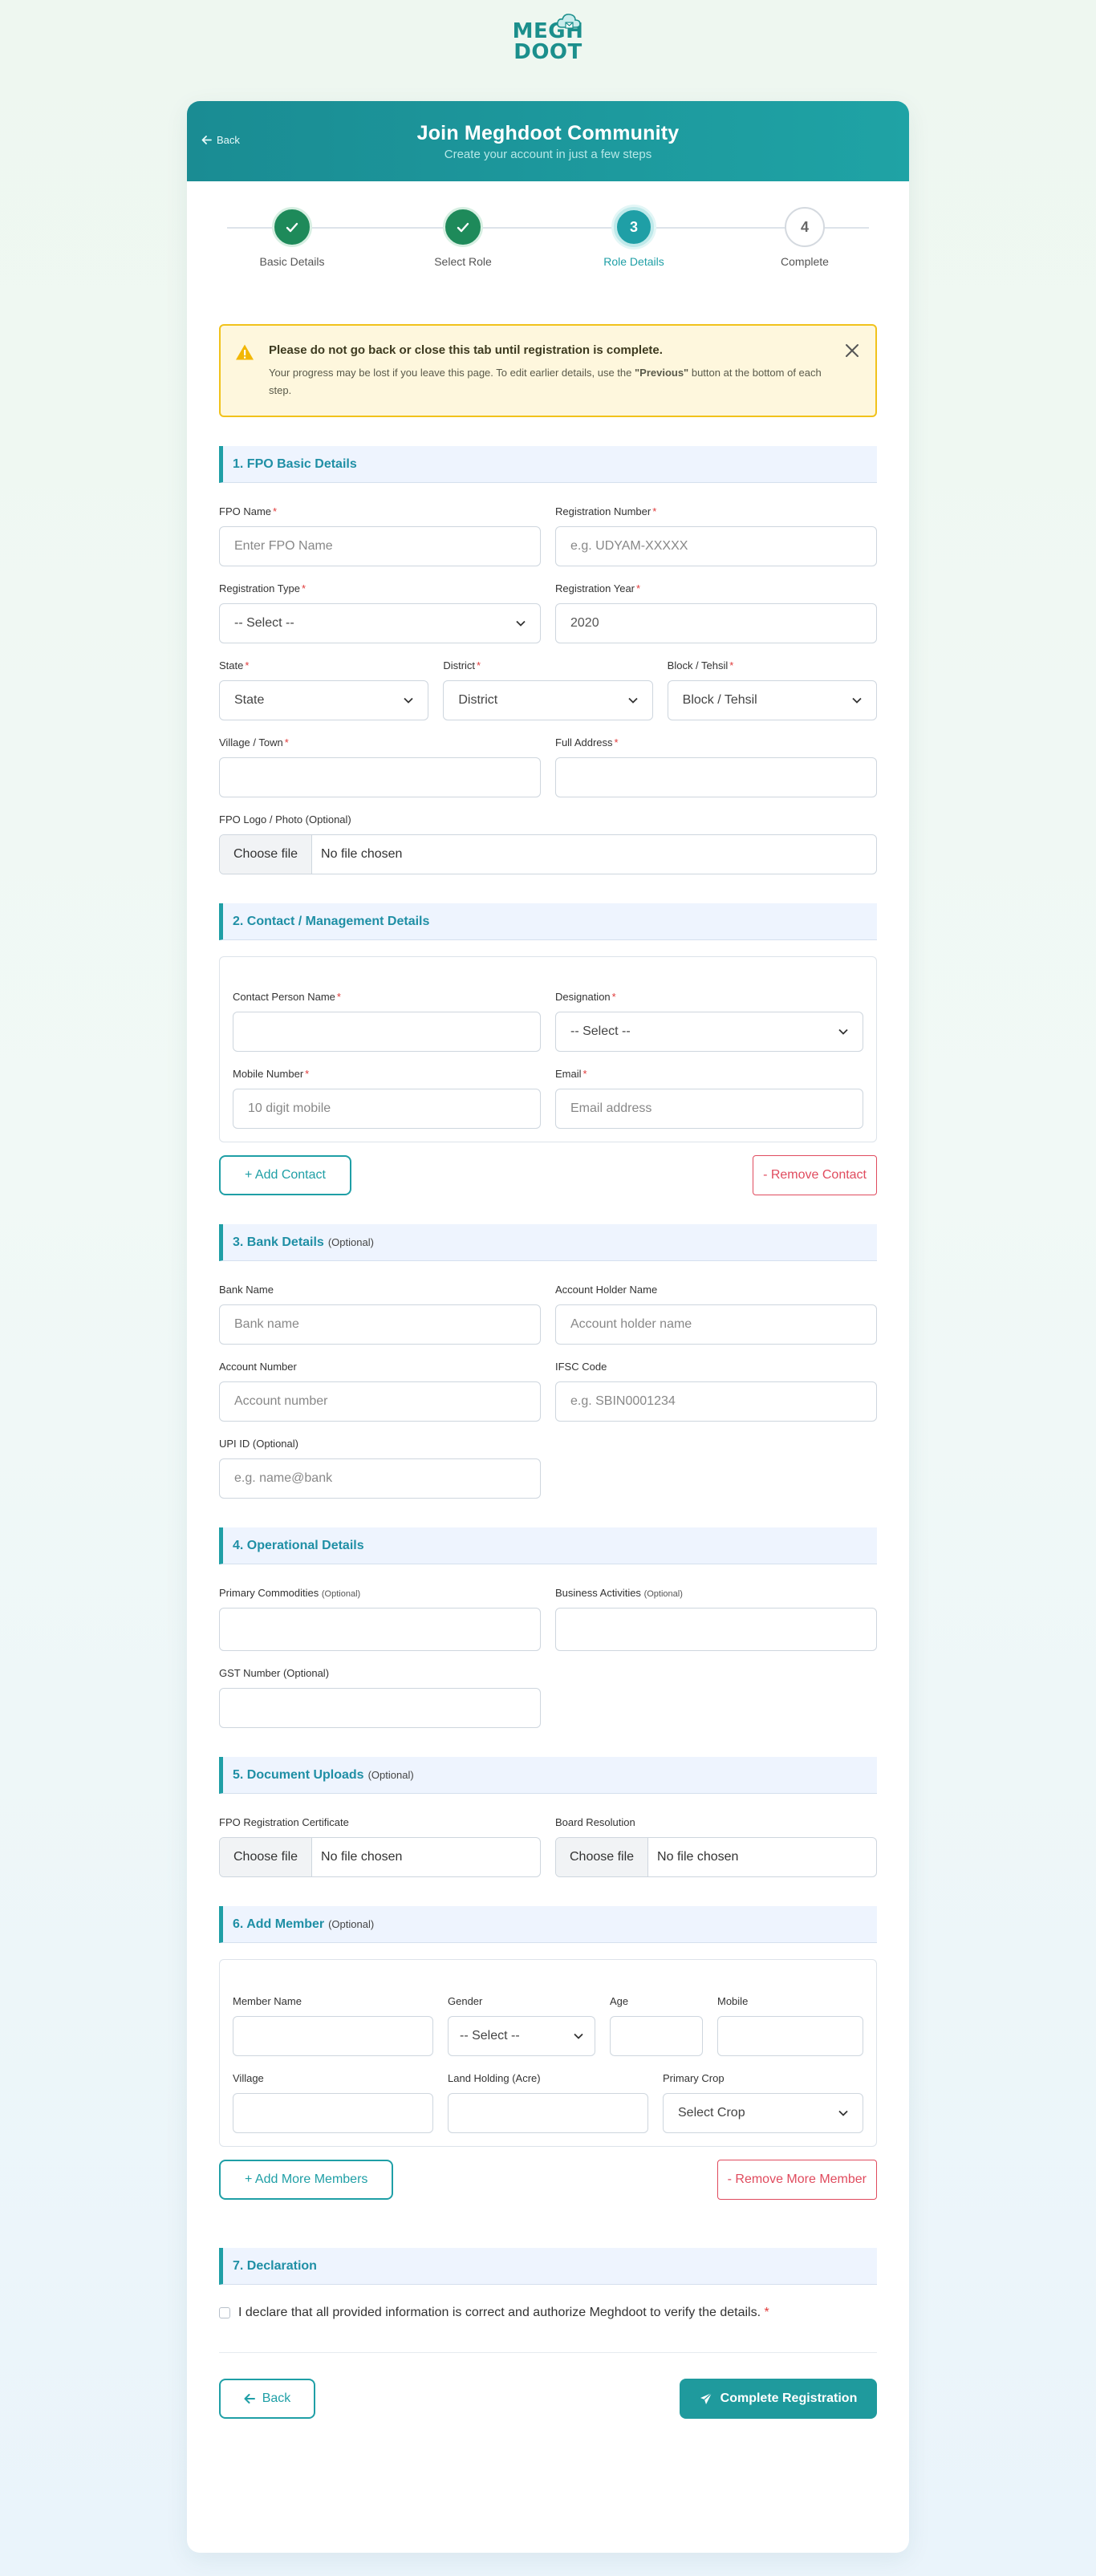  I want to click on registration-certificate-file-input: Choose file No file chosen, so click(380, 1857).